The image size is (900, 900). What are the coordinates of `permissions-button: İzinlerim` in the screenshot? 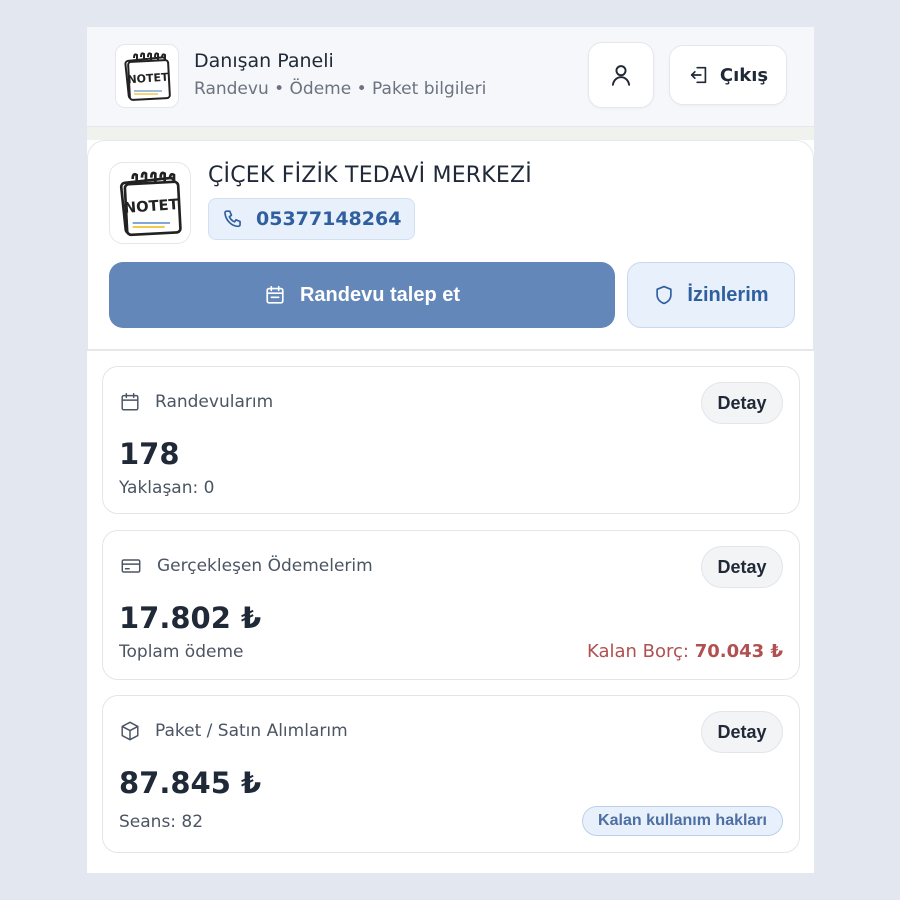 It's located at (711, 295).